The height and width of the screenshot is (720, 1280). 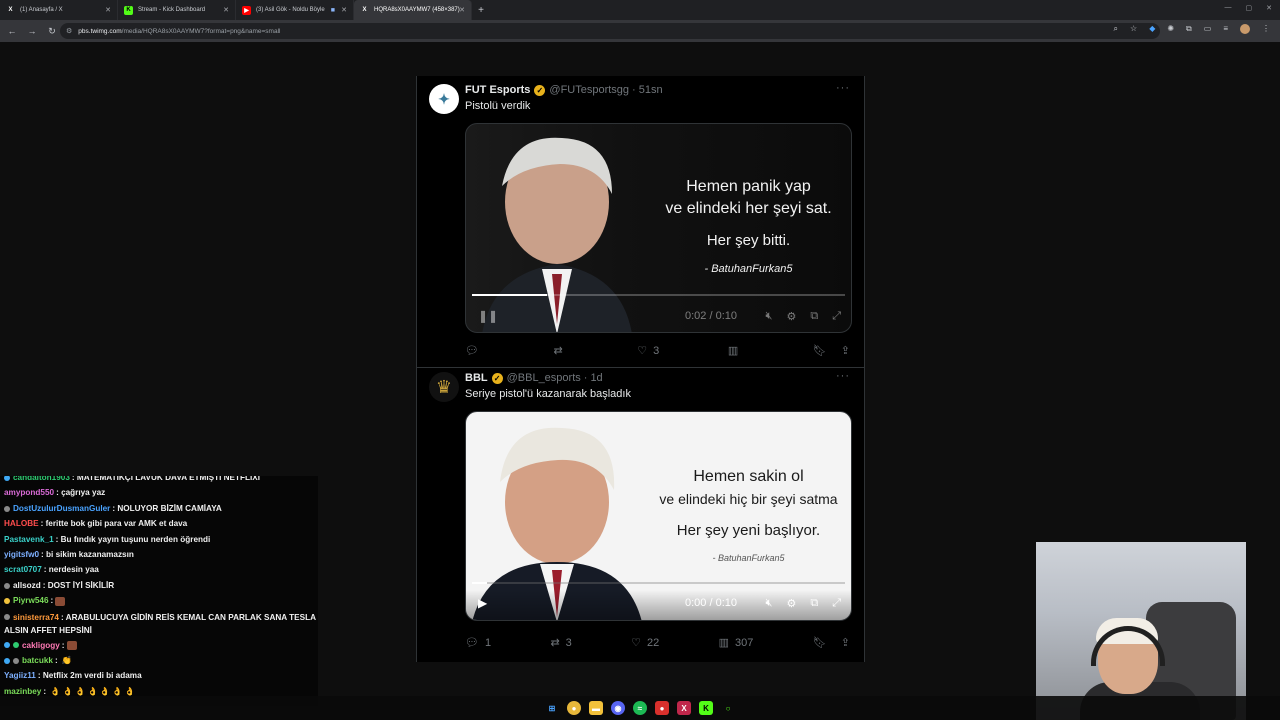 I want to click on like-button: ♡ 3, so click(x=648, y=351).